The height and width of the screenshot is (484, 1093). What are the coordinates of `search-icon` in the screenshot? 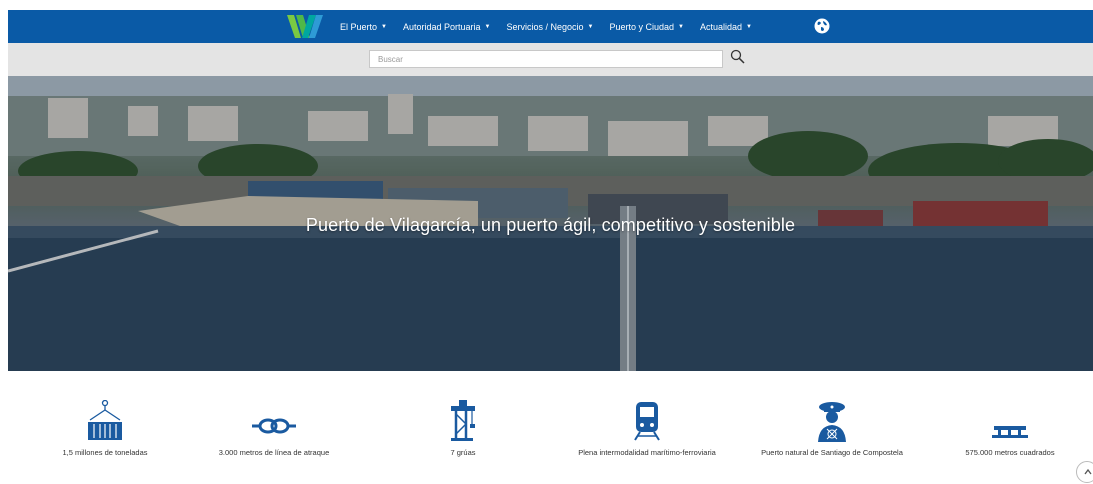 It's located at (737, 56).